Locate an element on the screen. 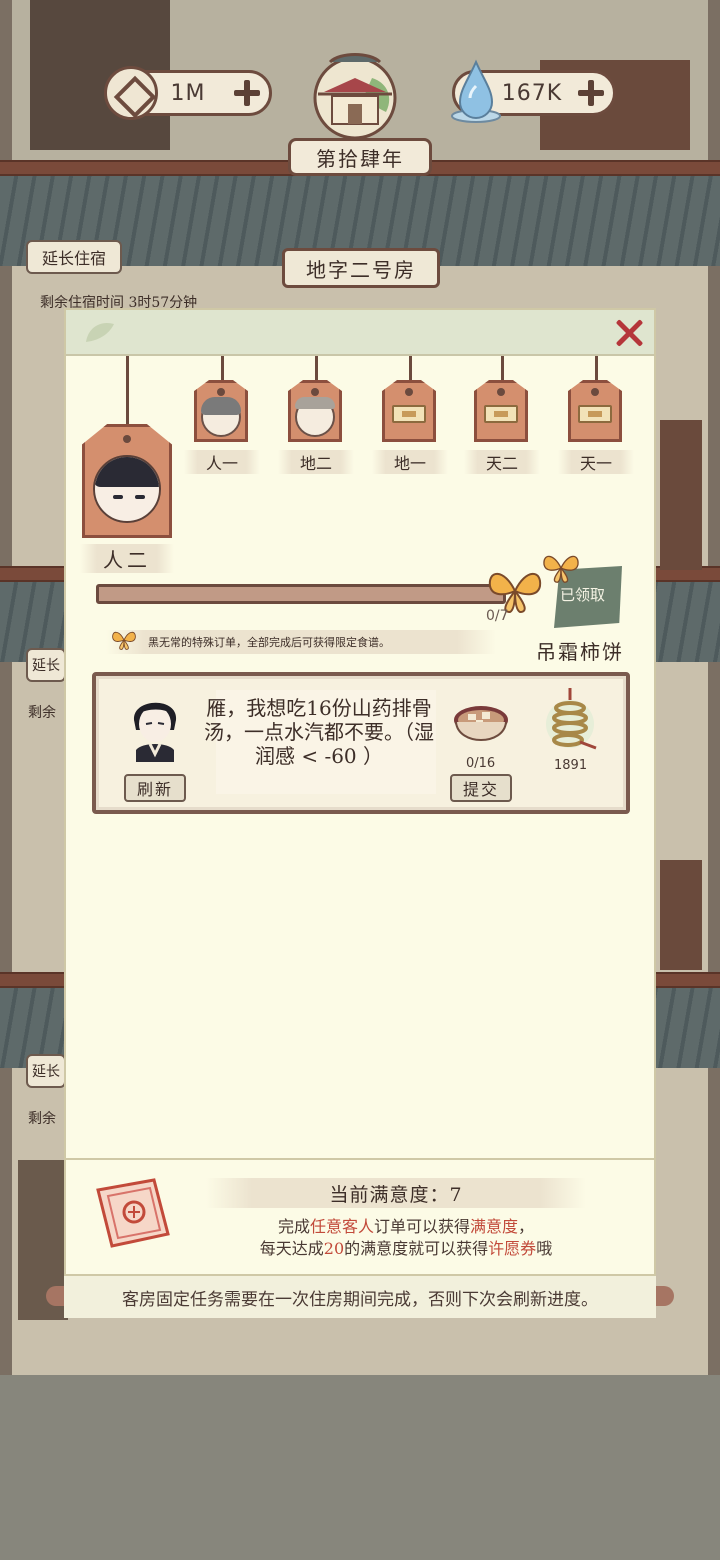 The height and width of the screenshot is (1560, 720). satisfaction-title: 当前满意度：7 is located at coordinates (396, 1195).